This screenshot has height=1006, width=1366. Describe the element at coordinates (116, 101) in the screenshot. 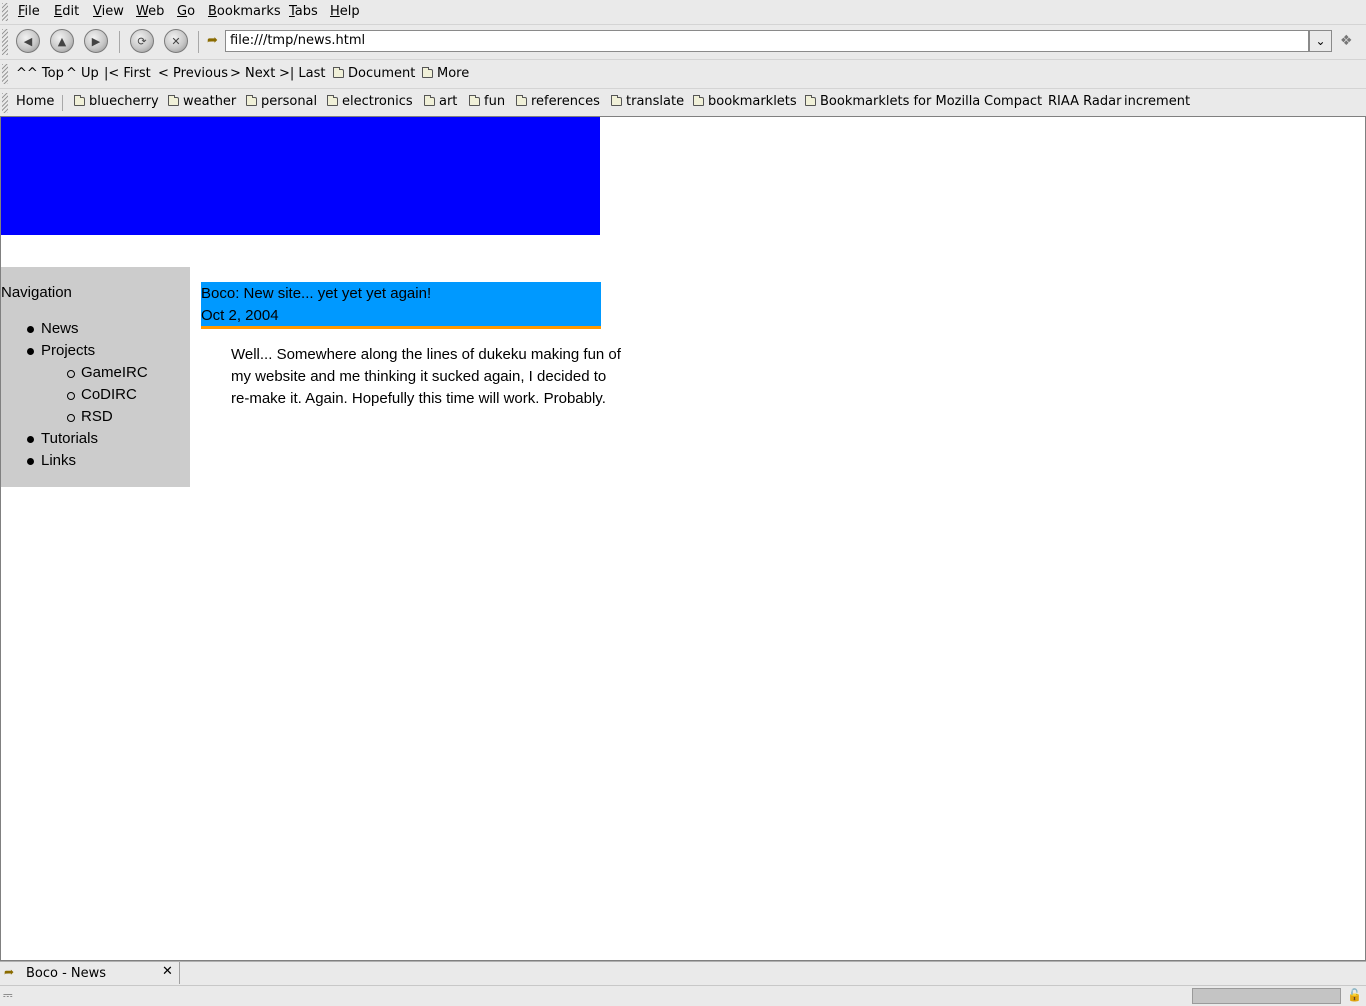

I see `bookmark-folder-bluecherry: bluecherry` at that location.